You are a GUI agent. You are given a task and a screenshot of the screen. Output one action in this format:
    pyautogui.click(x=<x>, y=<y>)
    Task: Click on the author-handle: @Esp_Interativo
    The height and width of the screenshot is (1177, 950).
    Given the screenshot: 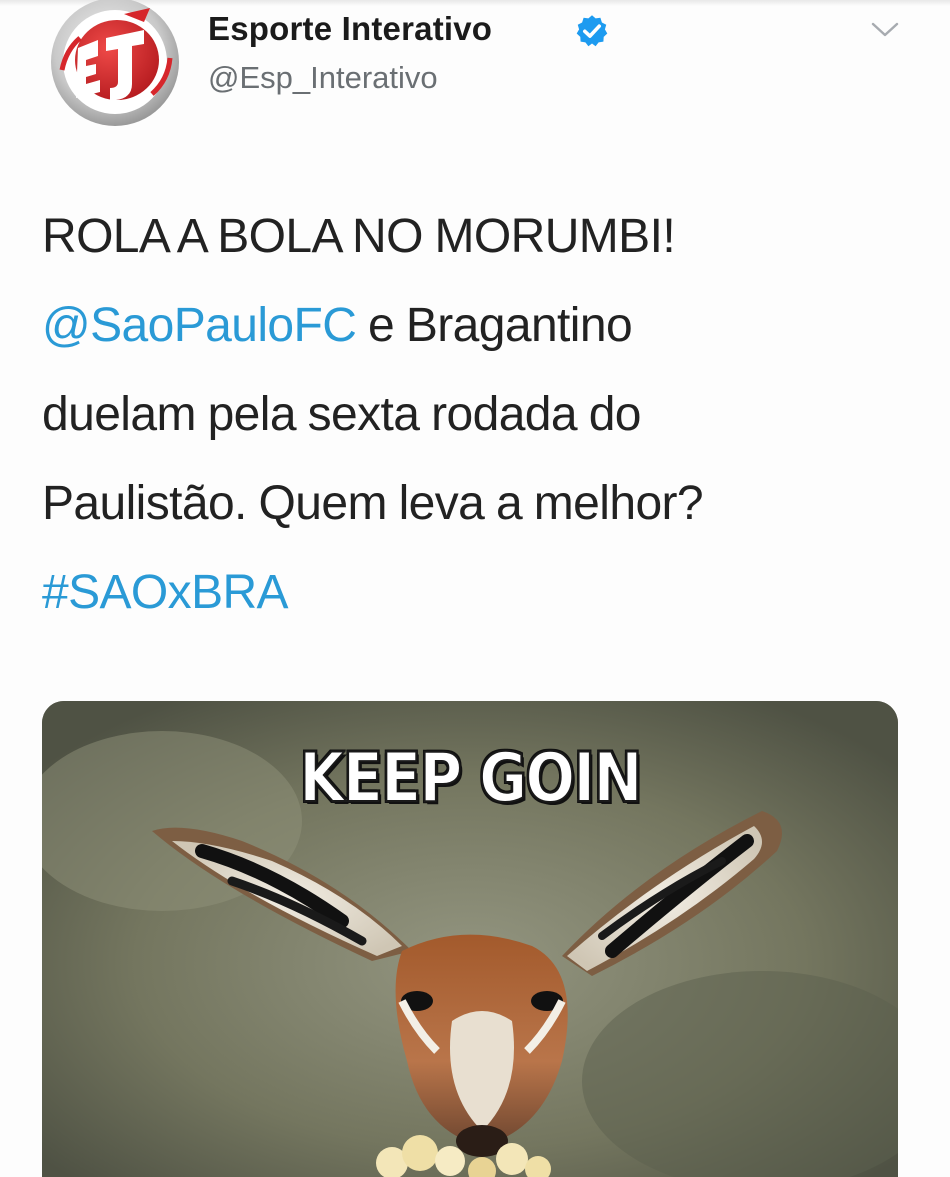 What is the action you would take?
    pyautogui.click(x=323, y=78)
    